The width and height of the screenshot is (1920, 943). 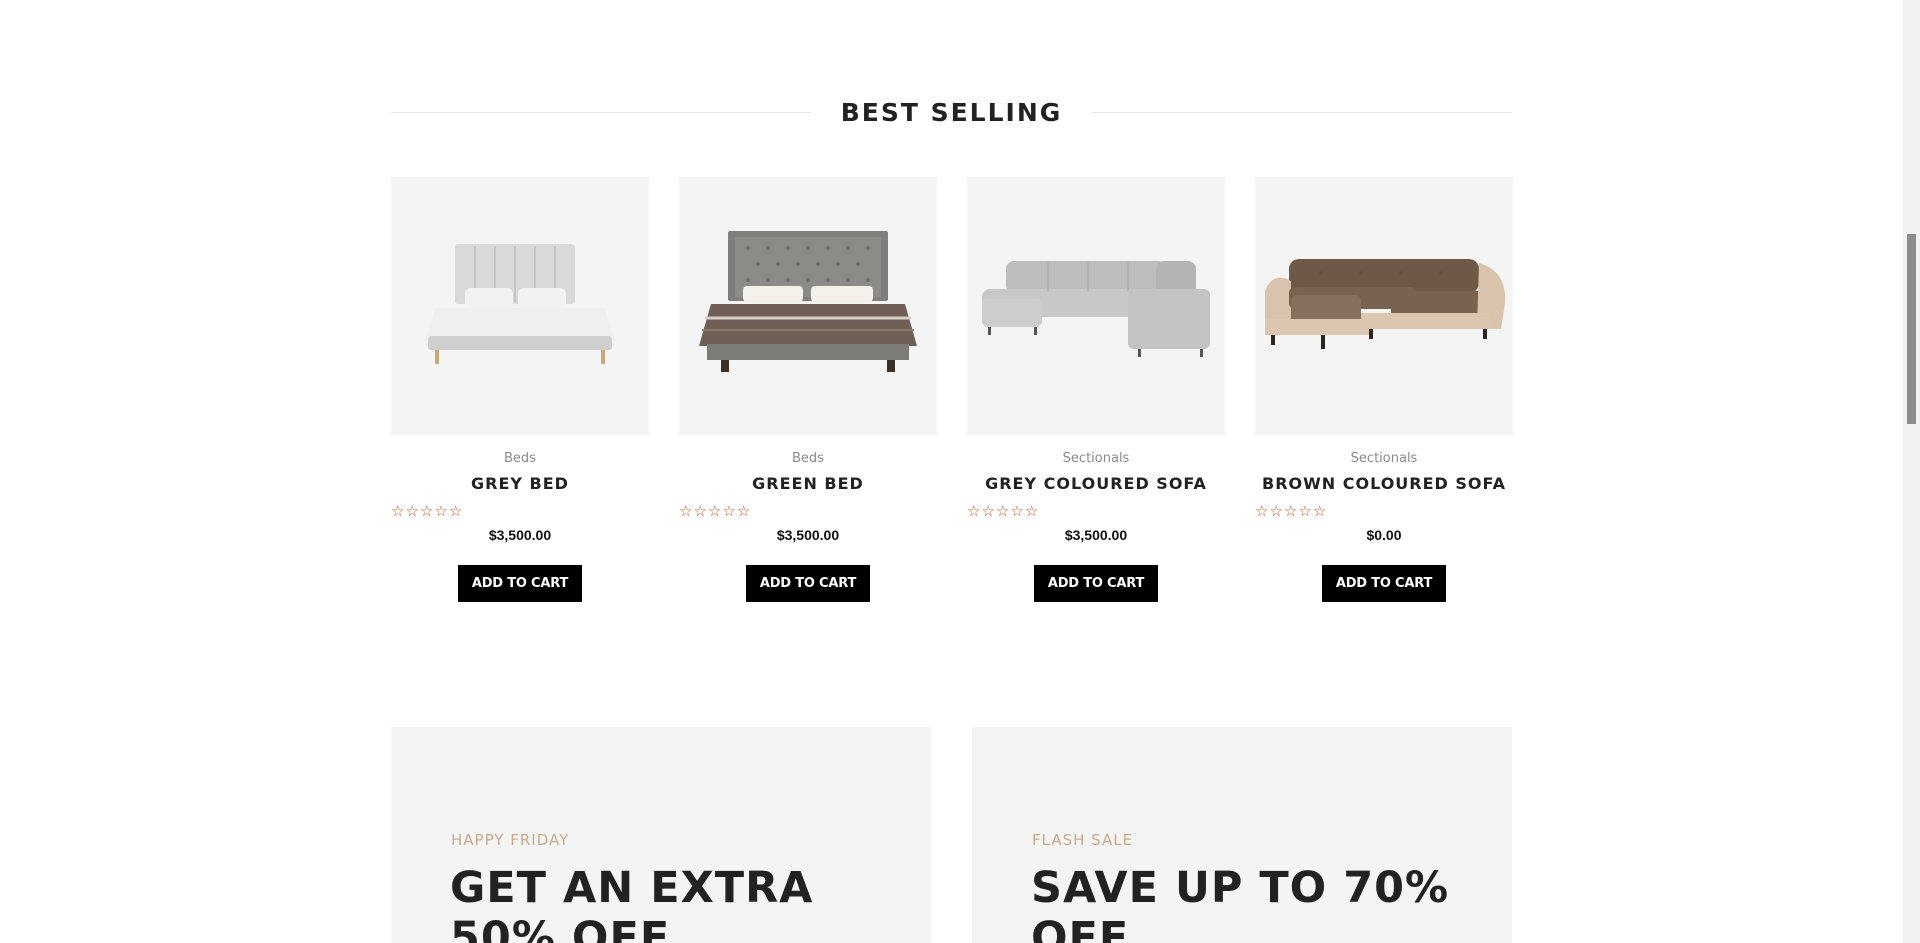 What do you see at coordinates (1096, 483) in the screenshot?
I see `product-title: GREY COLOURED SOFA` at bounding box center [1096, 483].